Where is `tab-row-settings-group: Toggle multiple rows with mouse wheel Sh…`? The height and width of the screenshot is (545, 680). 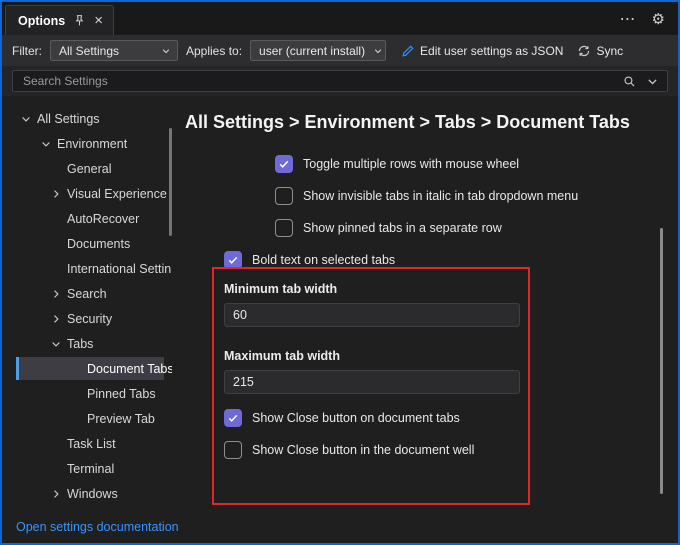
tab-row-settings-group: Toggle multiple rows with mouse wheel Sh… is located at coordinates (476, 196).